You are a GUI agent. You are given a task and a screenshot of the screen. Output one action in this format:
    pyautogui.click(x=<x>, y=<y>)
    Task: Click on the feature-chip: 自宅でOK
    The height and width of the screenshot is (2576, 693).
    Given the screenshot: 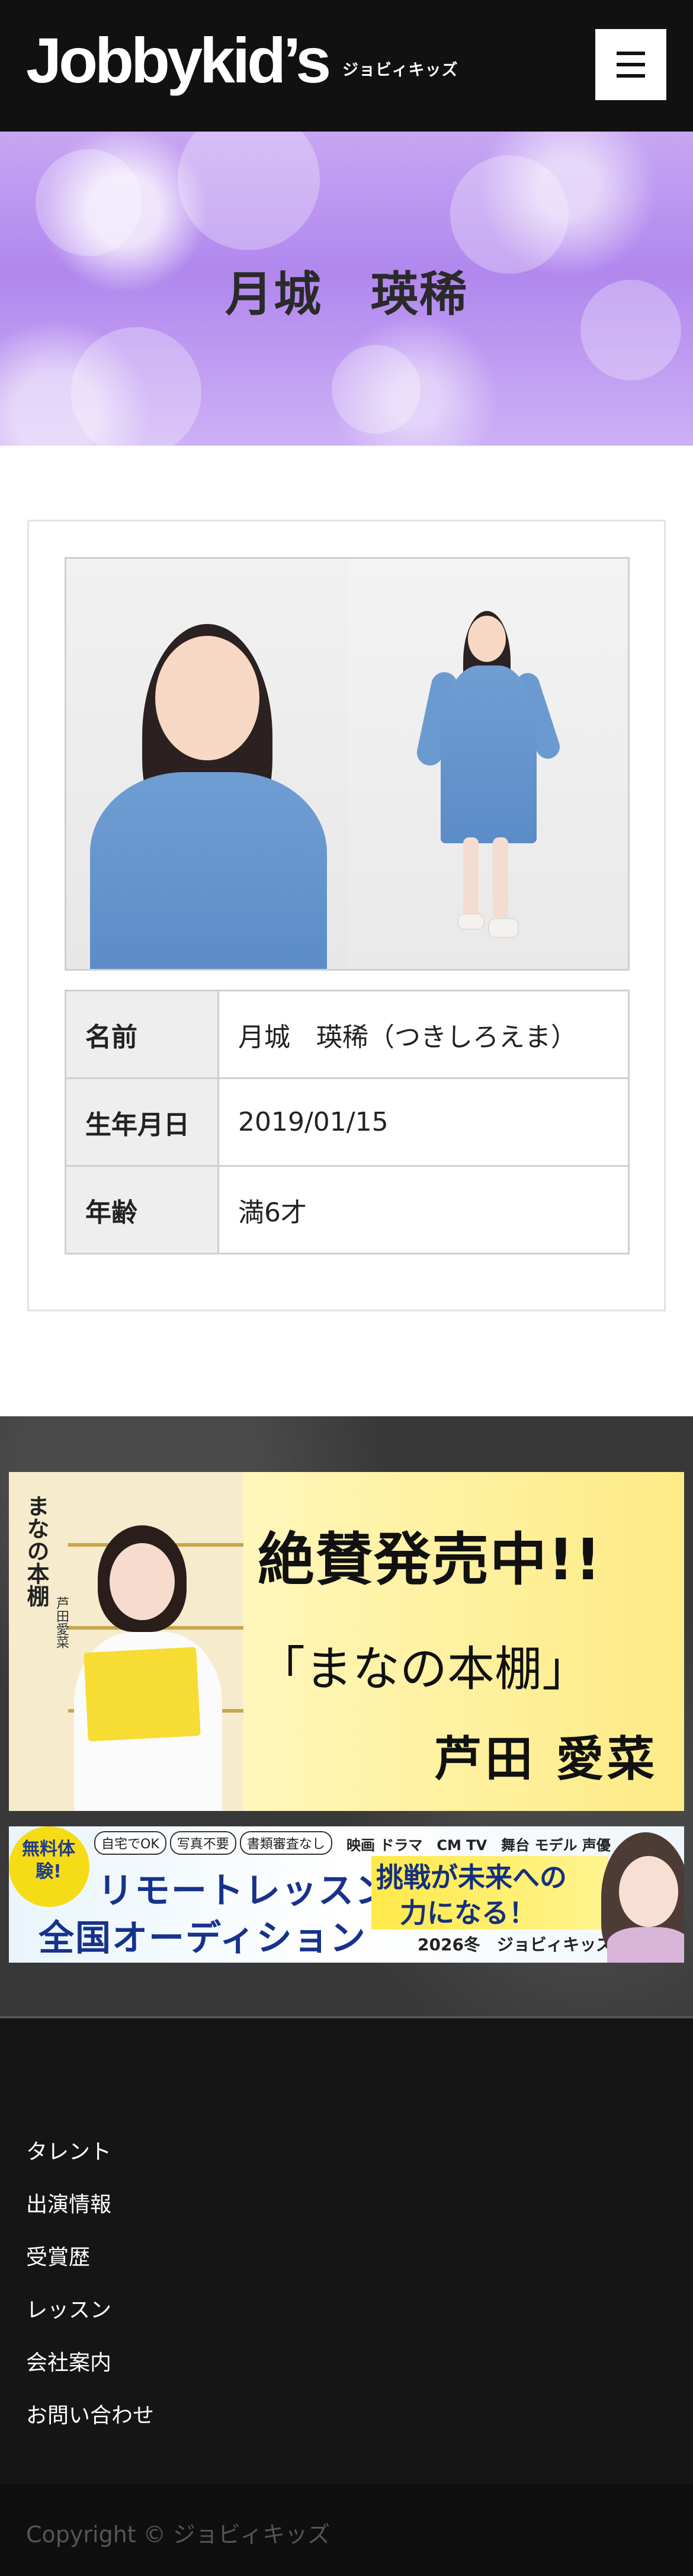 What is the action you would take?
    pyautogui.click(x=130, y=1843)
    